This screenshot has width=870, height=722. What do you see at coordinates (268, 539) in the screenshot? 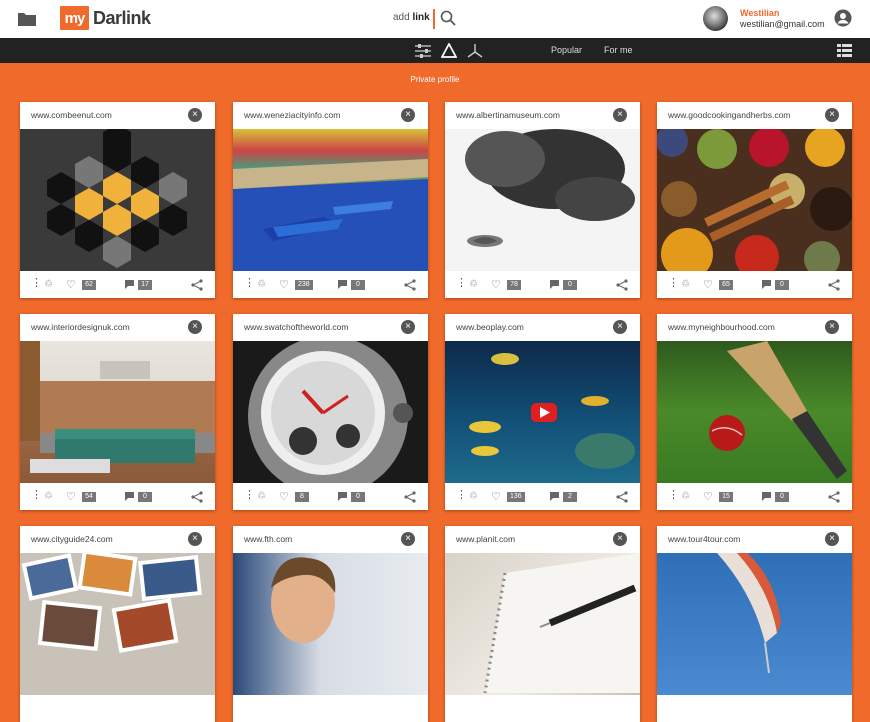
I see `card-url: www.fth.com` at bounding box center [268, 539].